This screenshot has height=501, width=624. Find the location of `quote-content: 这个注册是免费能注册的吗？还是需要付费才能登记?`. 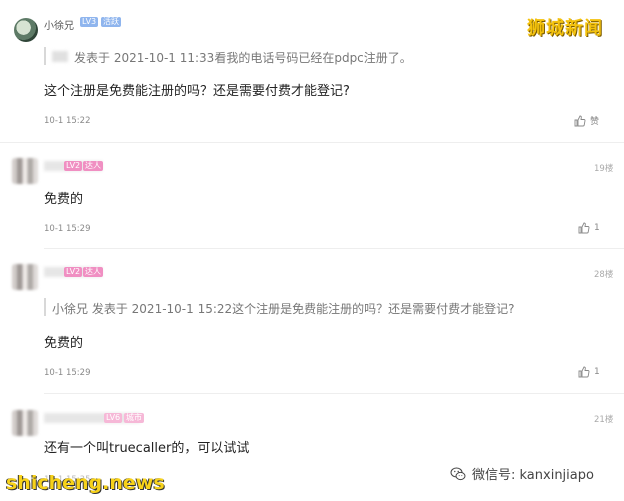

quote-content: 这个注册是免费能注册的吗？还是需要付费才能登记? is located at coordinates (373, 309).